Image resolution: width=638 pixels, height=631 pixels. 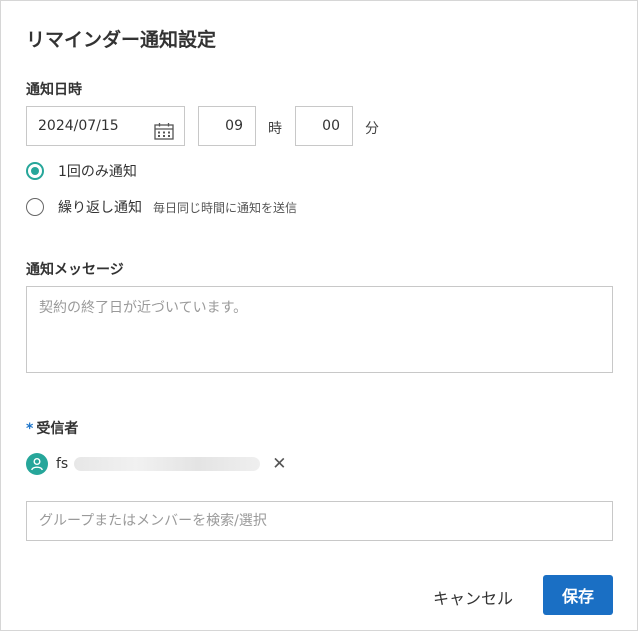 What do you see at coordinates (62, 464) in the screenshot?
I see `recipient-name: fs` at bounding box center [62, 464].